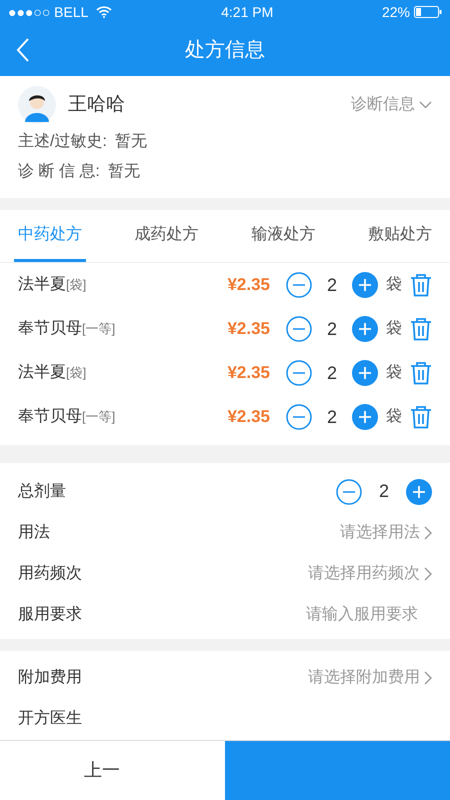  What do you see at coordinates (333, 614) in the screenshot?
I see `input-field: 请输入服用要求` at bounding box center [333, 614].